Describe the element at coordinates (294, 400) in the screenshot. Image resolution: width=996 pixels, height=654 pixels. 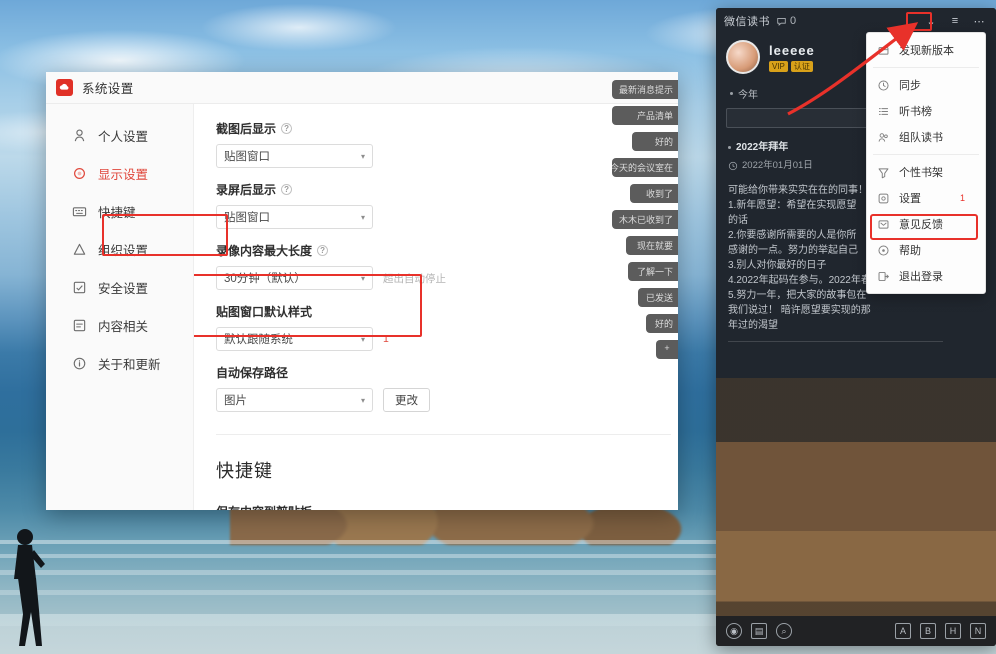
I see `save-path-select: 图片 ▾` at that location.